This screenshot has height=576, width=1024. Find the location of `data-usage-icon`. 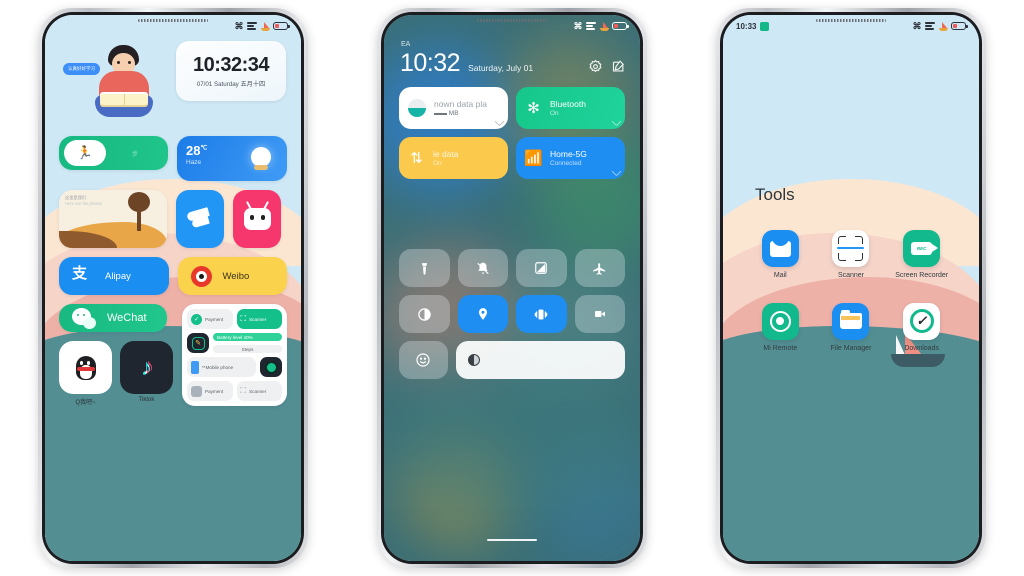

data-usage-icon is located at coordinates (417, 108).